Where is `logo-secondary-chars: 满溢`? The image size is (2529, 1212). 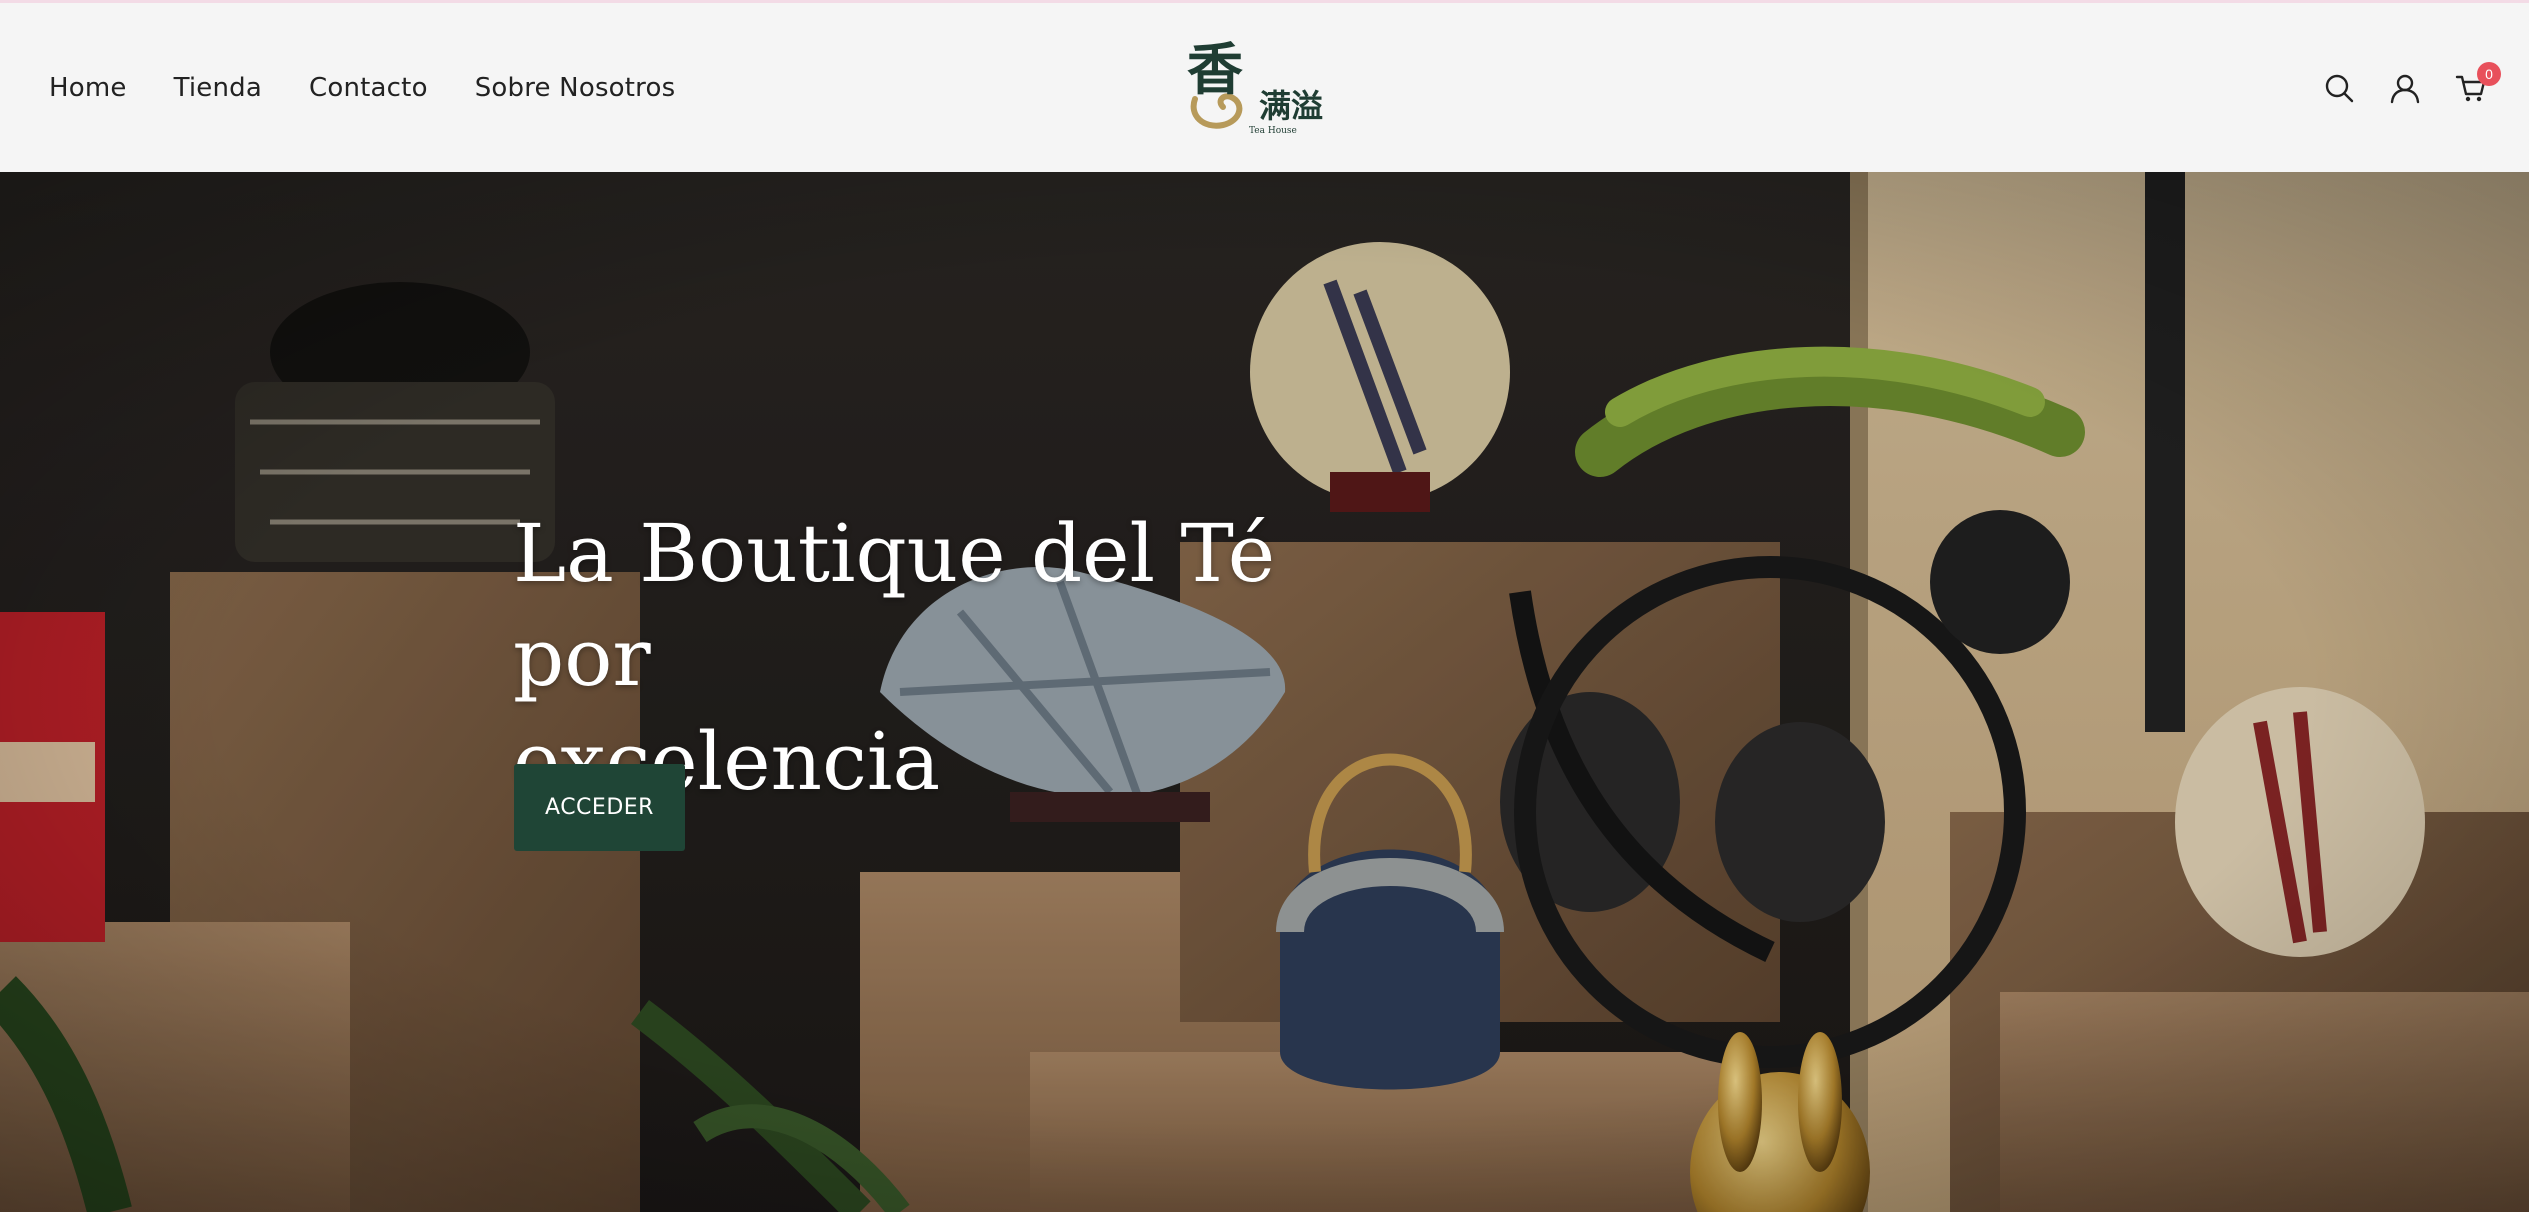
logo-secondary-chars: 满溢 is located at coordinates (1291, 106).